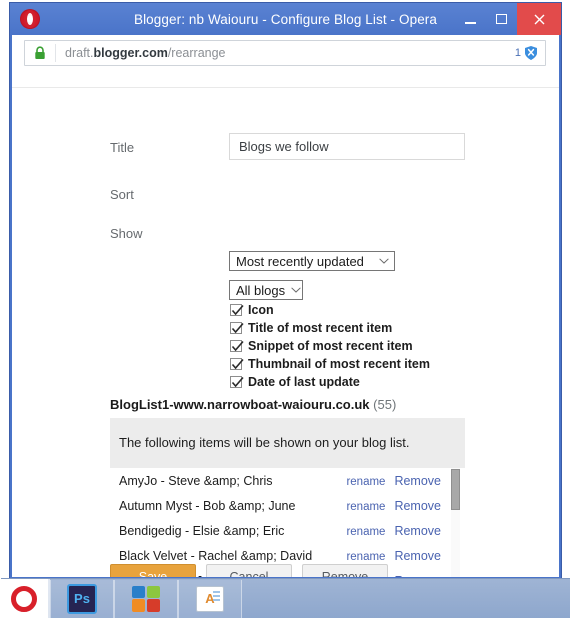 The width and height of the screenshot is (571, 626). What do you see at coordinates (320, 328) in the screenshot?
I see `checkbox-label: Title of most recent item` at bounding box center [320, 328].